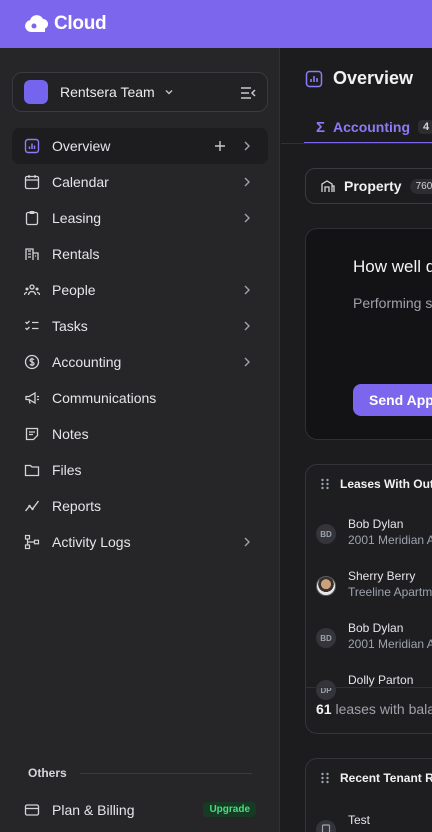 The image size is (432, 832). I want to click on avatar, so click(326, 586).